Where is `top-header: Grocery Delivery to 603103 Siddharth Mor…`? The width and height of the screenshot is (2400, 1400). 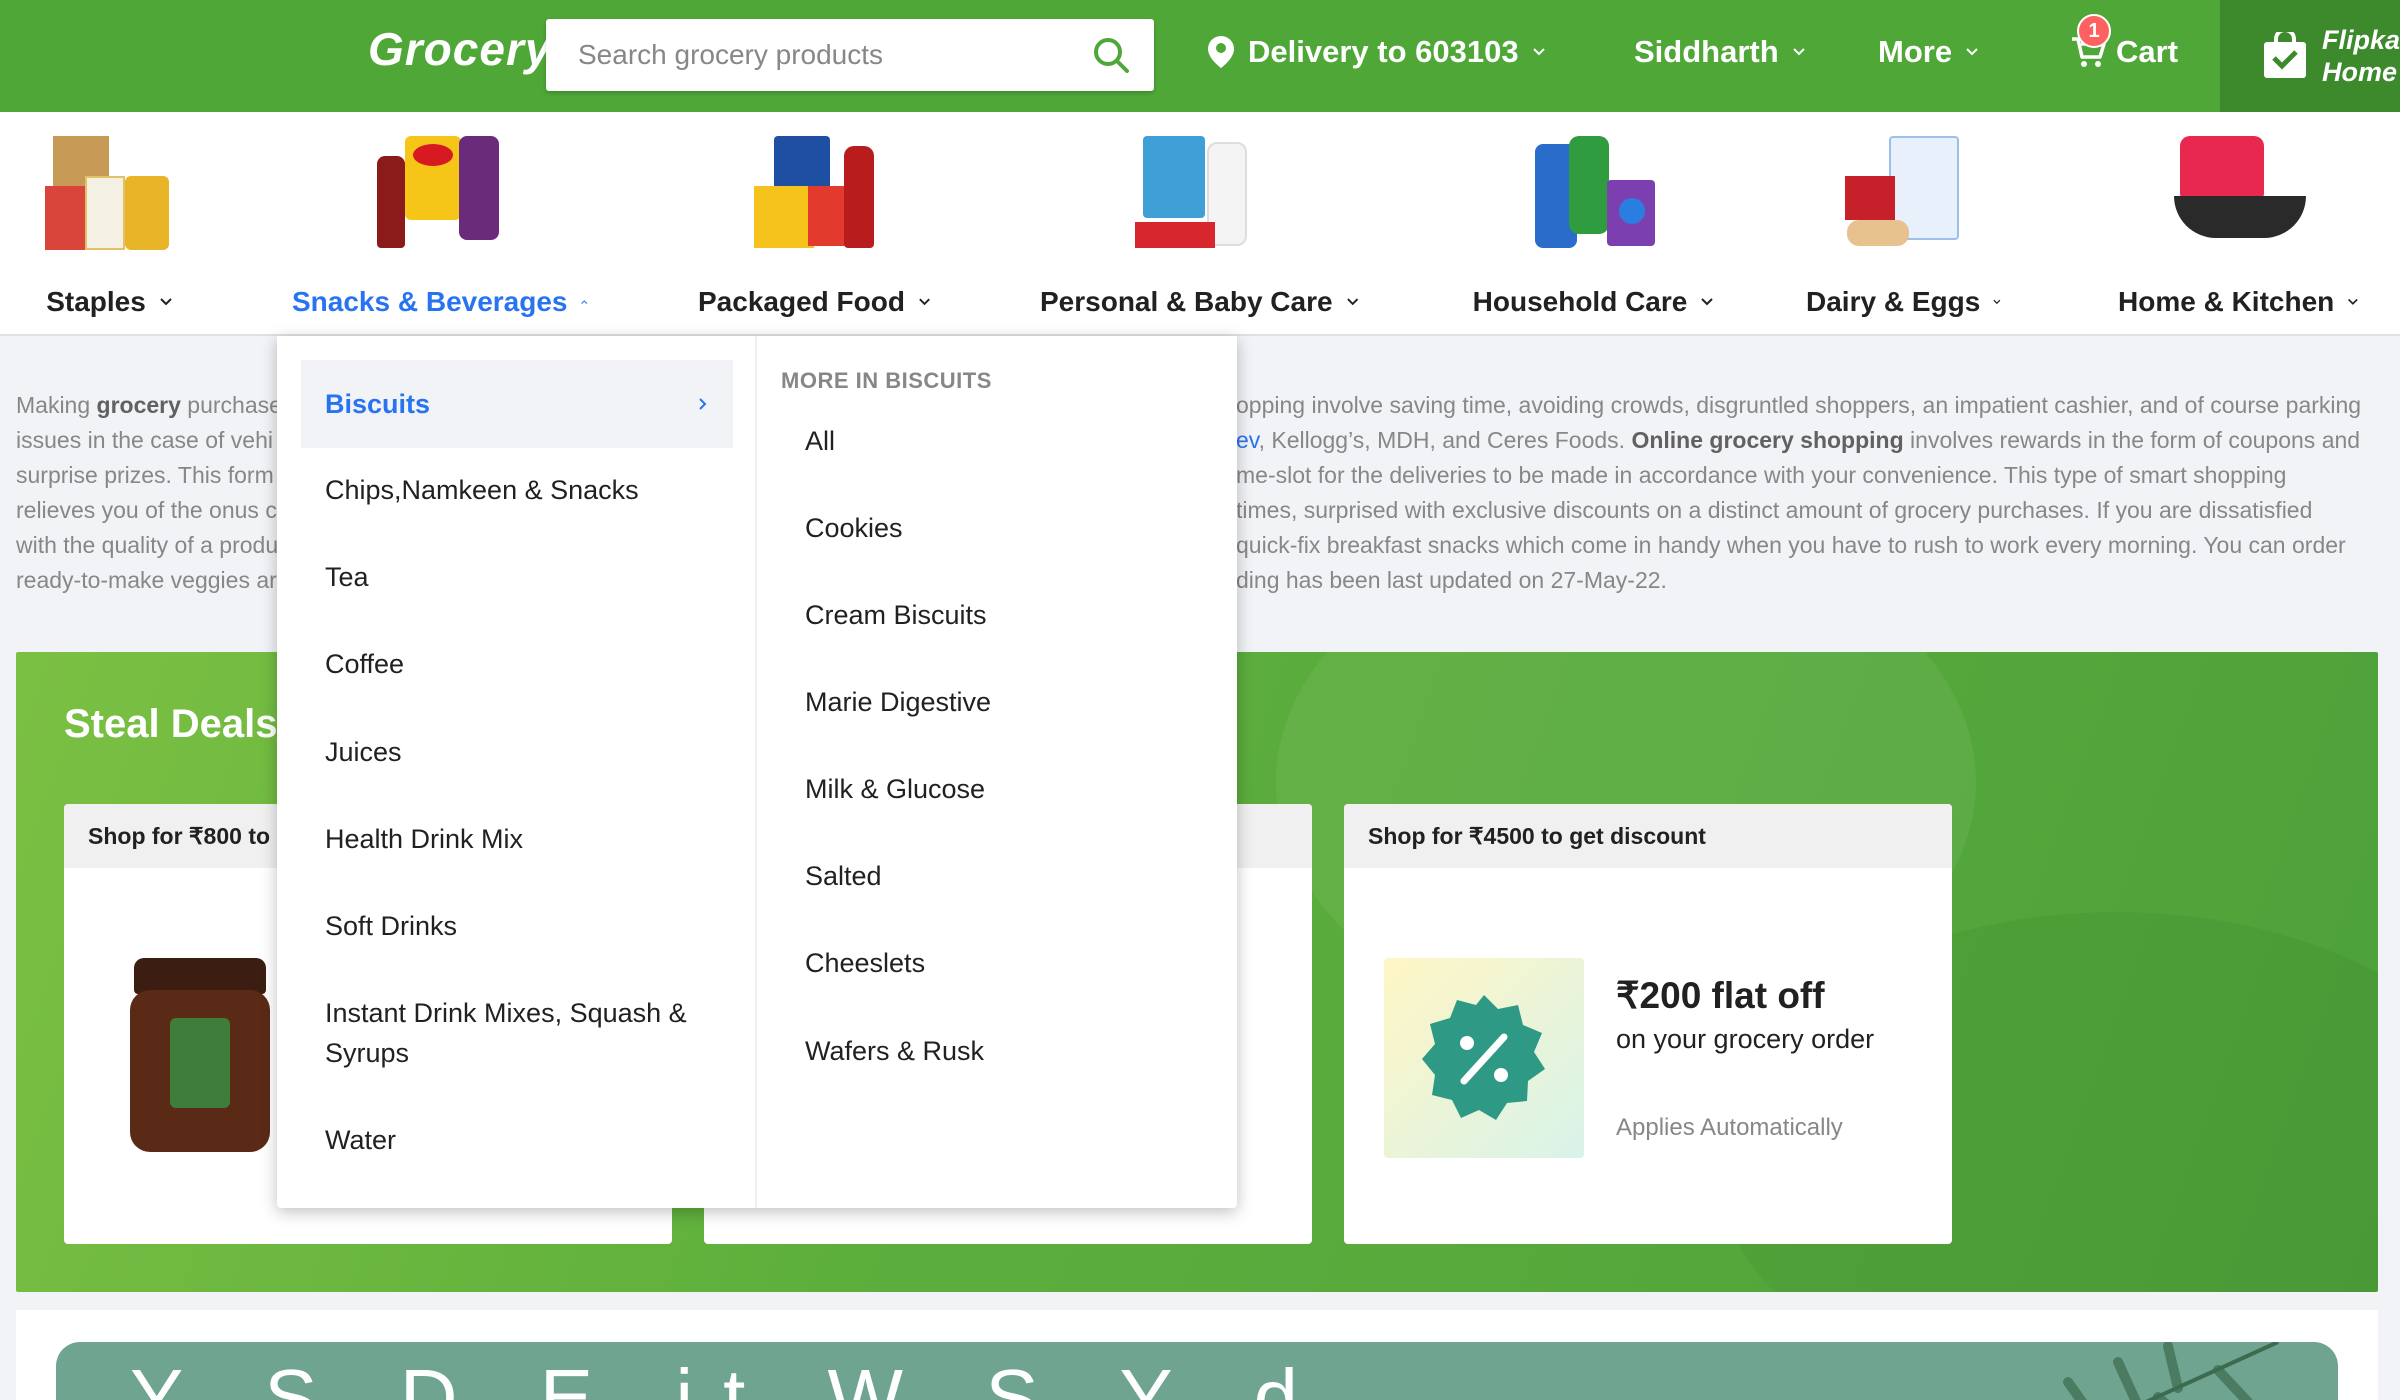
top-header: Grocery Delivery to 603103 Siddharth Mor… is located at coordinates (1200, 56).